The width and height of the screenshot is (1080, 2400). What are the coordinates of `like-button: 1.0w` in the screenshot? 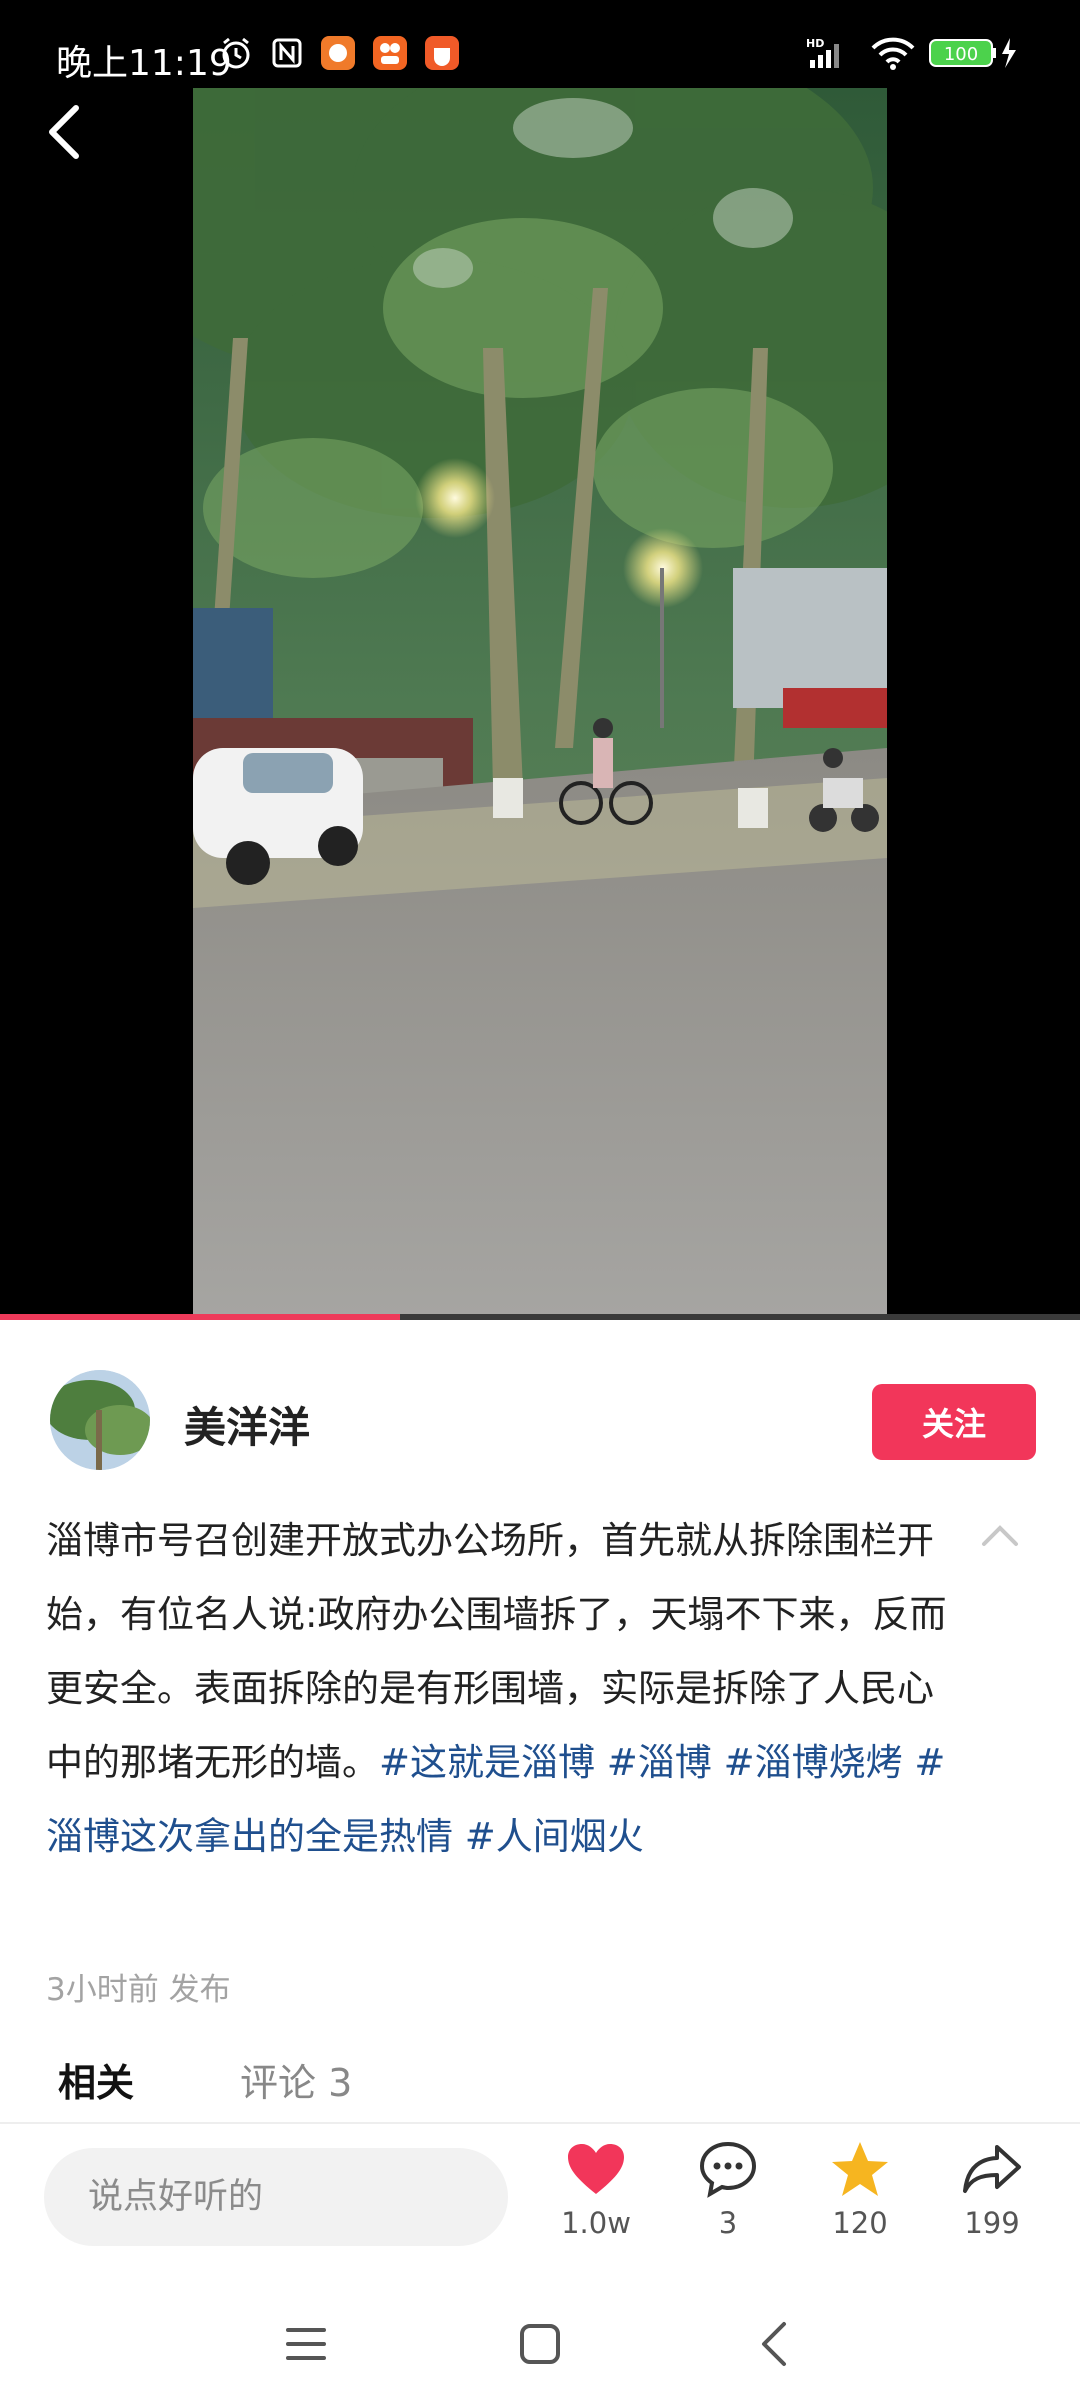 It's located at (596, 2196).